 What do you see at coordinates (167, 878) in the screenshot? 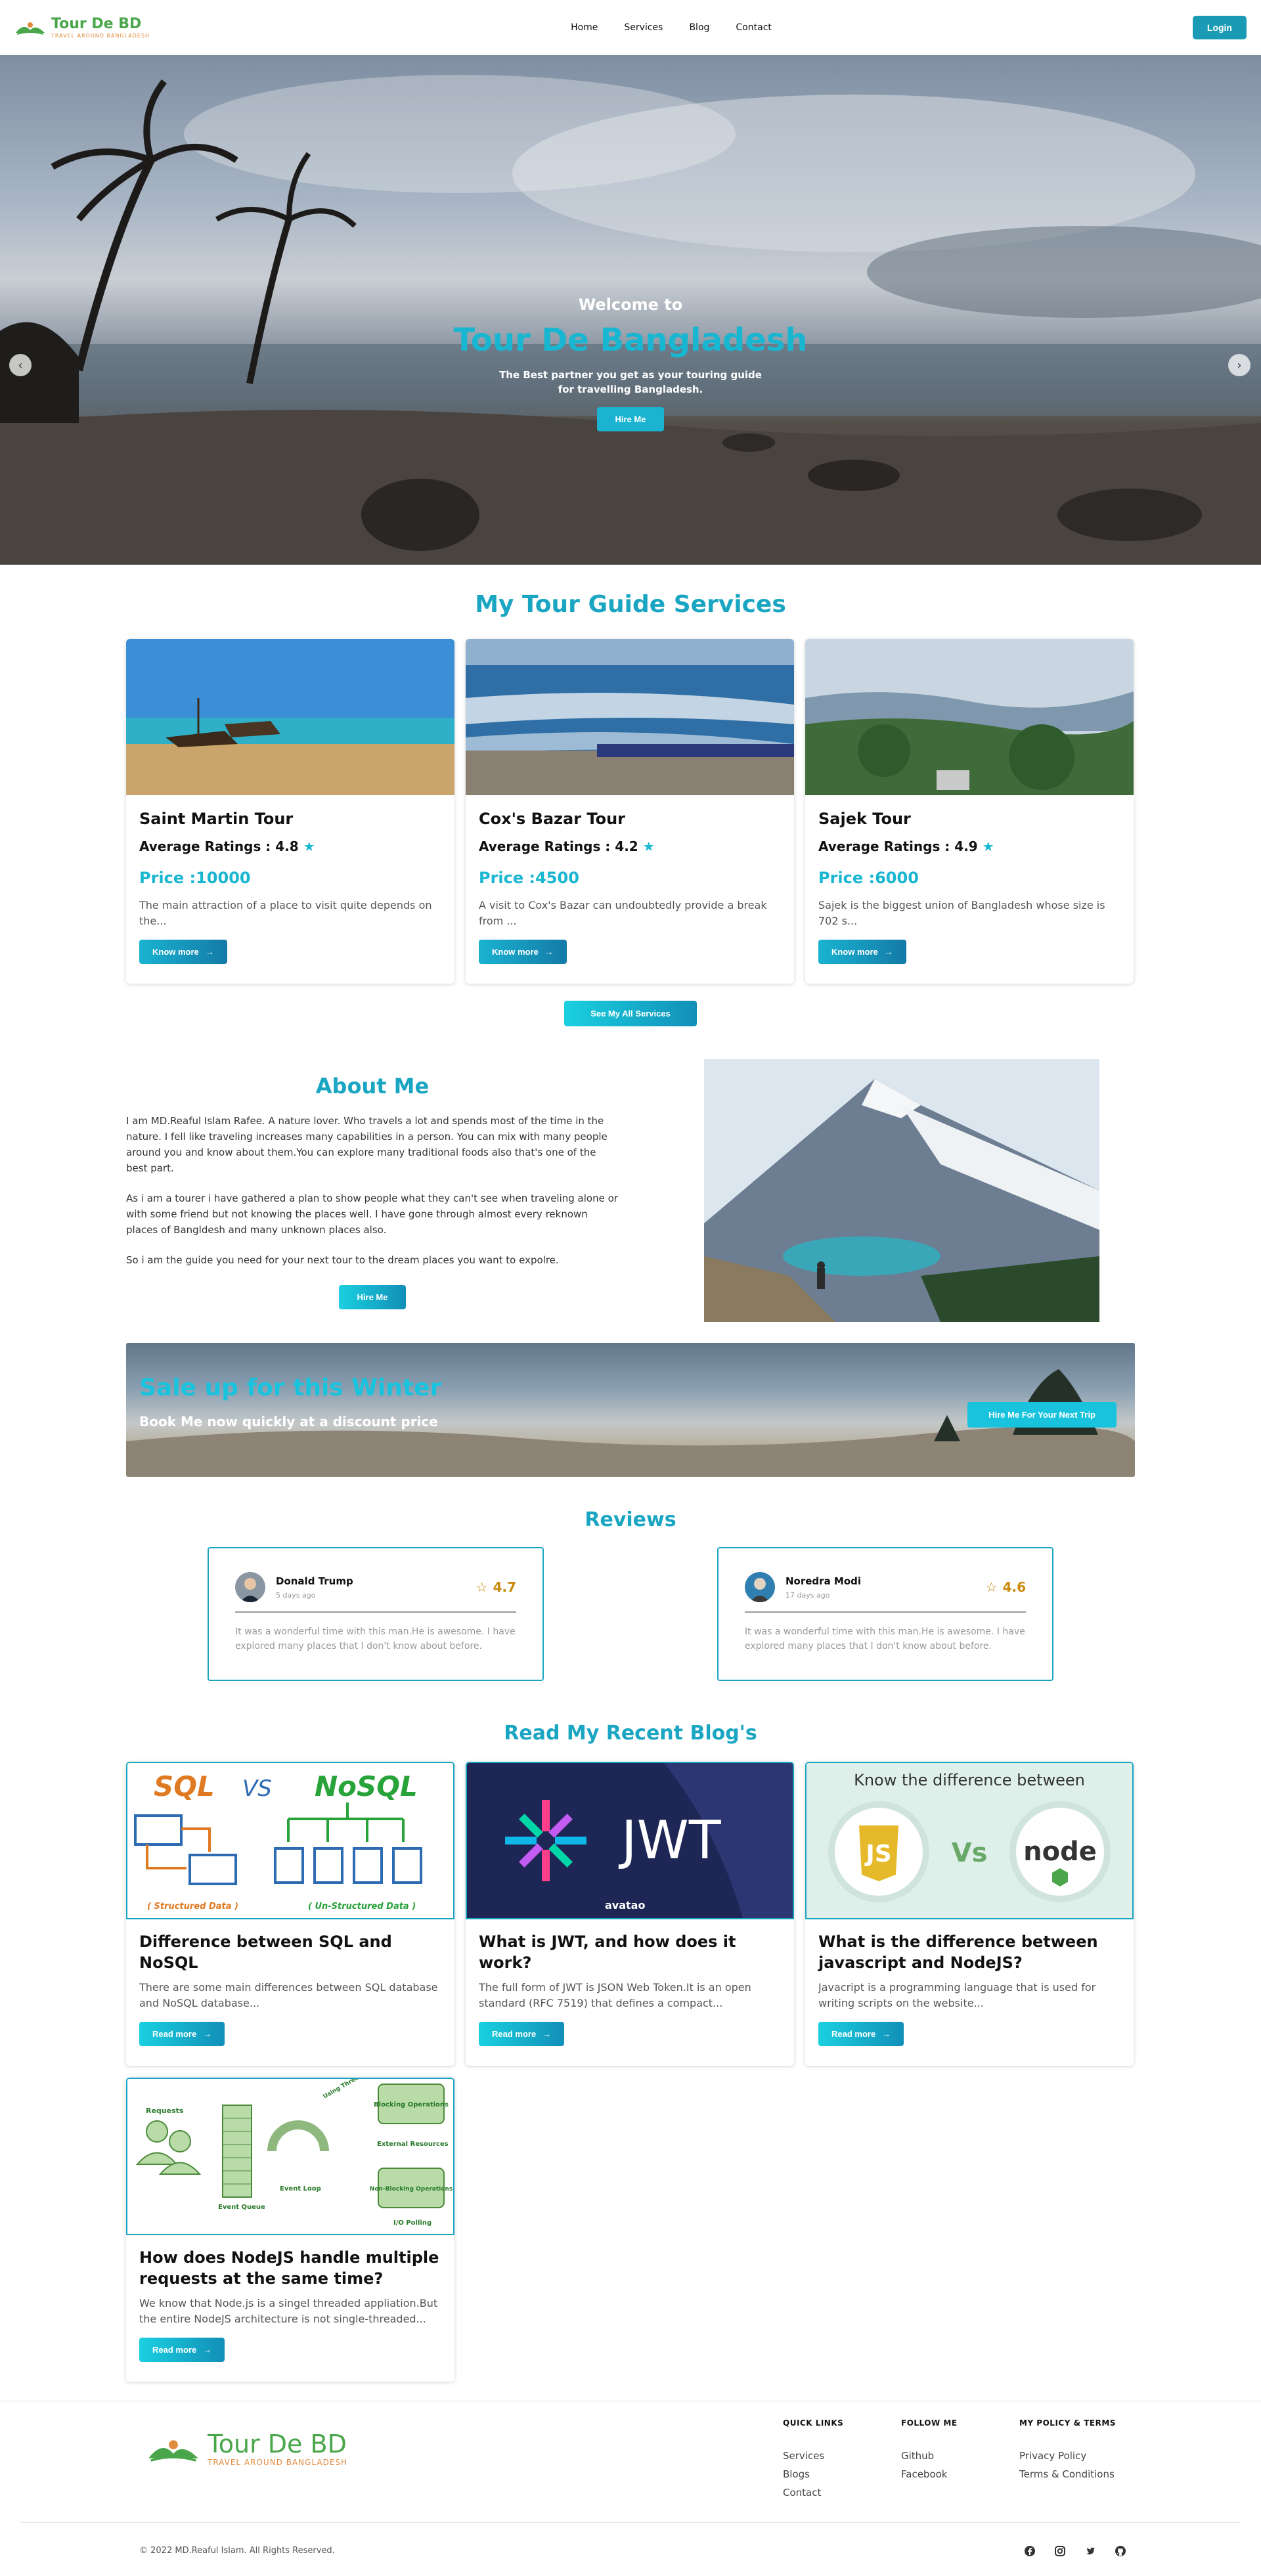
I see `price-label: Price :` at bounding box center [167, 878].